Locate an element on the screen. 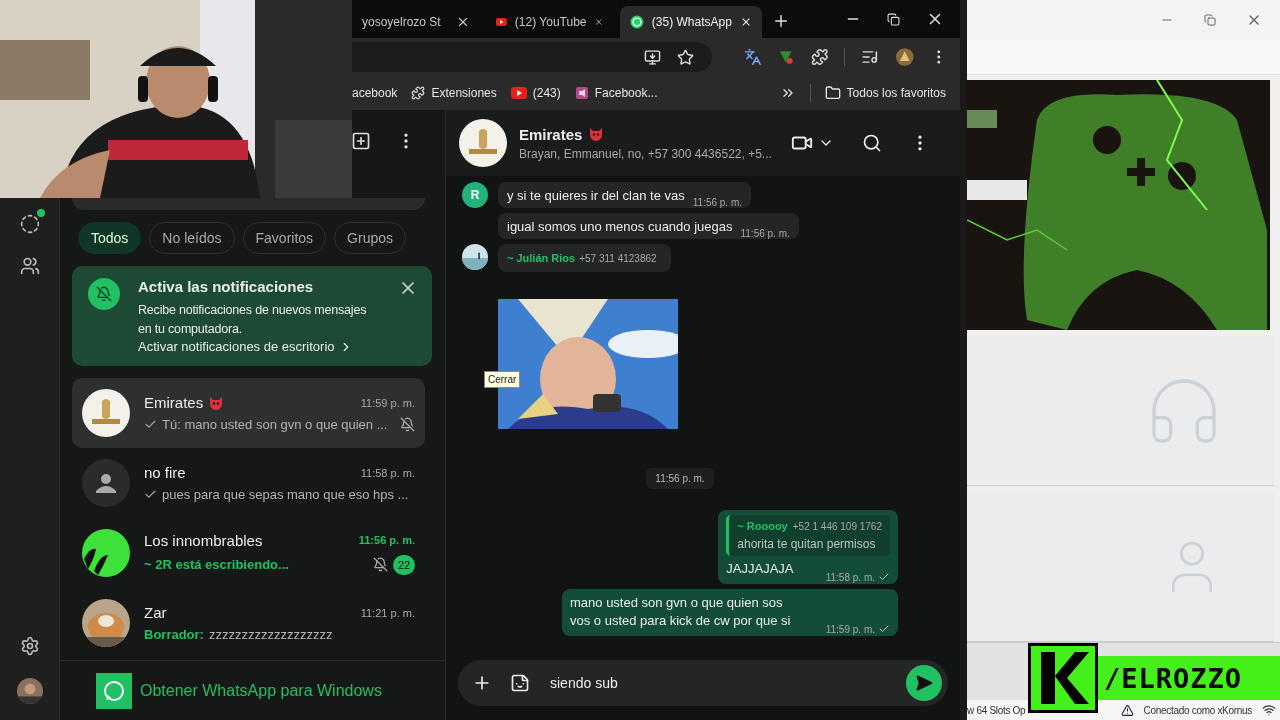 This screenshot has width=1280, height=720. chat-time: 11:59 p. m. is located at coordinates (387, 402).